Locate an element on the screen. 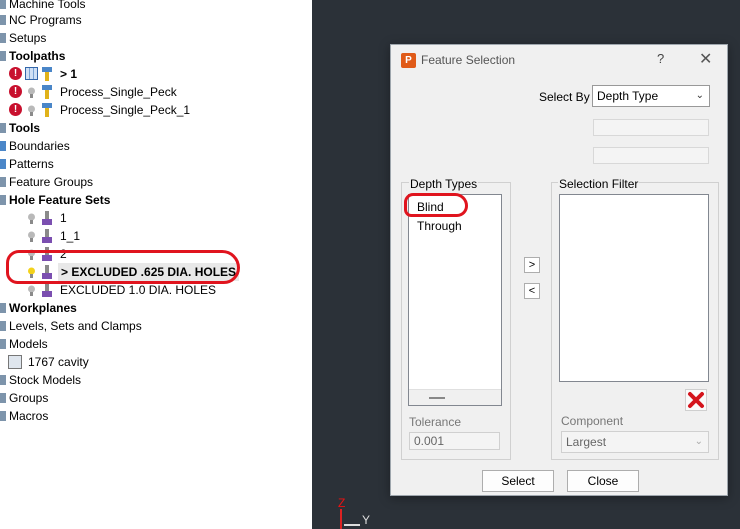  add-filter-button: > is located at coordinates (532, 265).